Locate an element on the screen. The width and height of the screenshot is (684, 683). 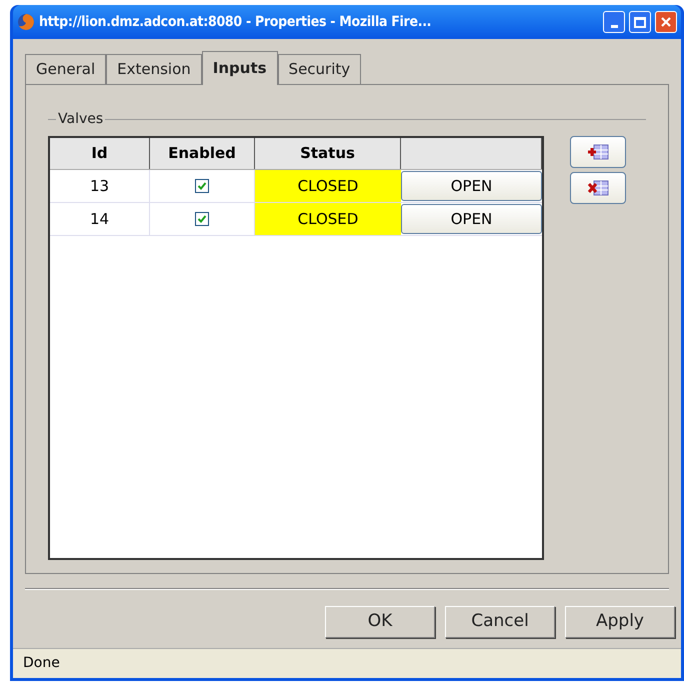
maximize-button is located at coordinates (640, 22).